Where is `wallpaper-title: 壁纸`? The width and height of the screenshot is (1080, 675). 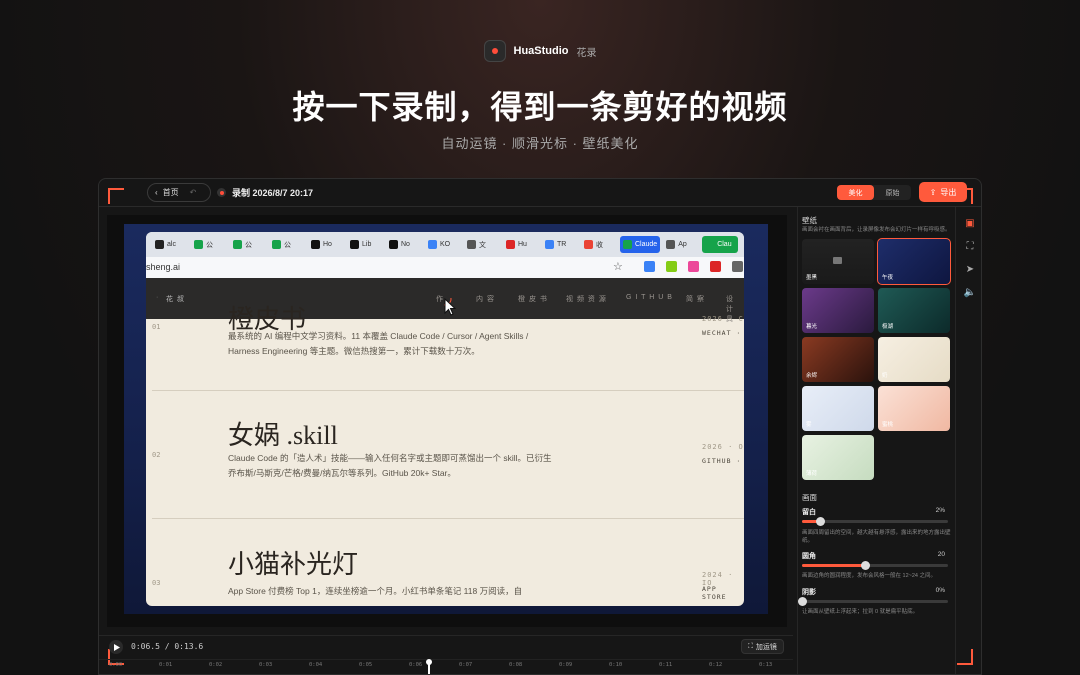
wallpaper-title: 壁纸 is located at coordinates (809, 220).